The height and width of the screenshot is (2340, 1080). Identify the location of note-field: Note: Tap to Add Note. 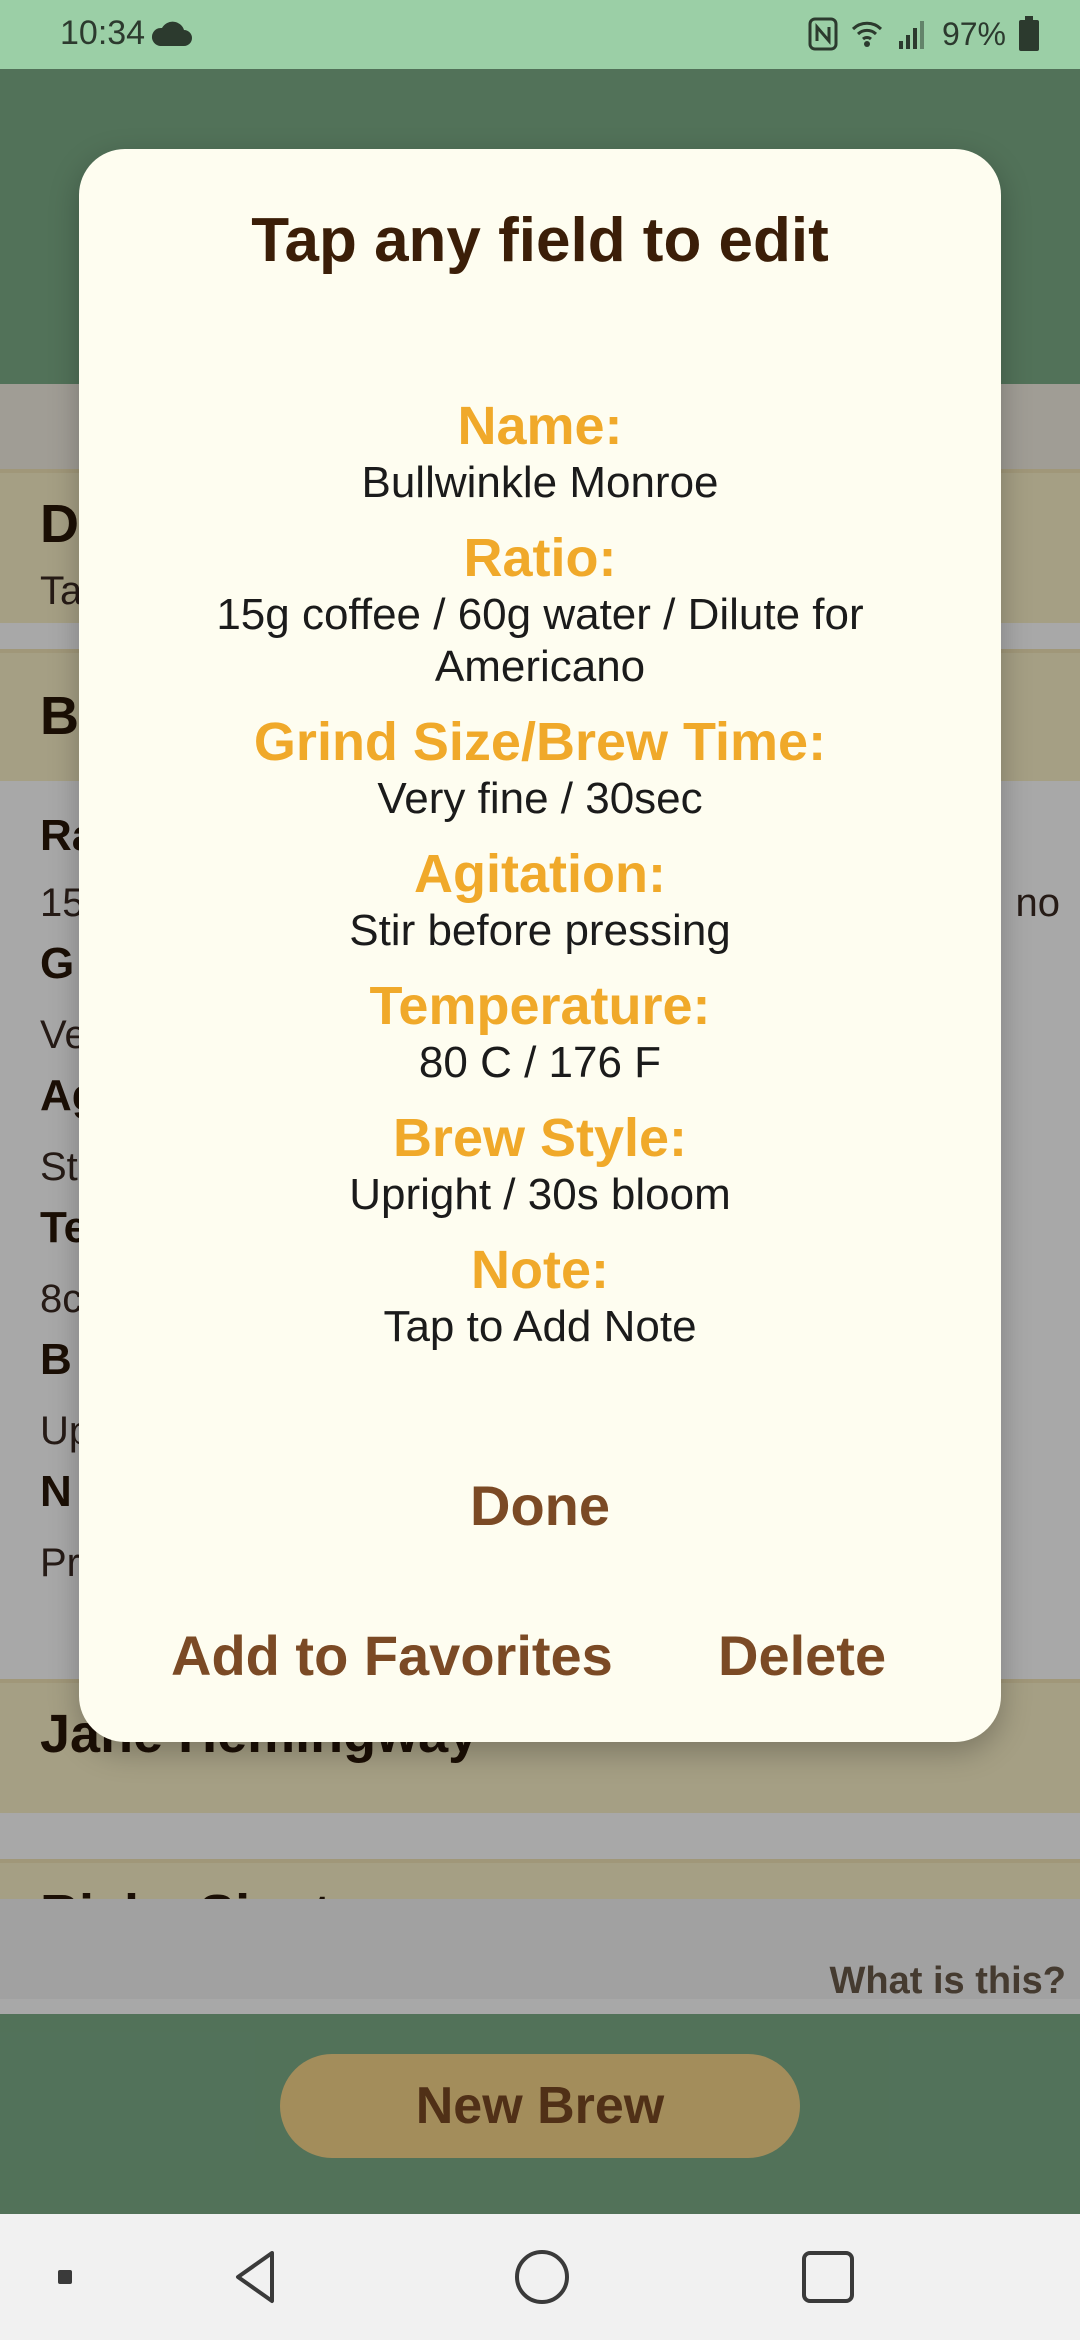
(540, 1296).